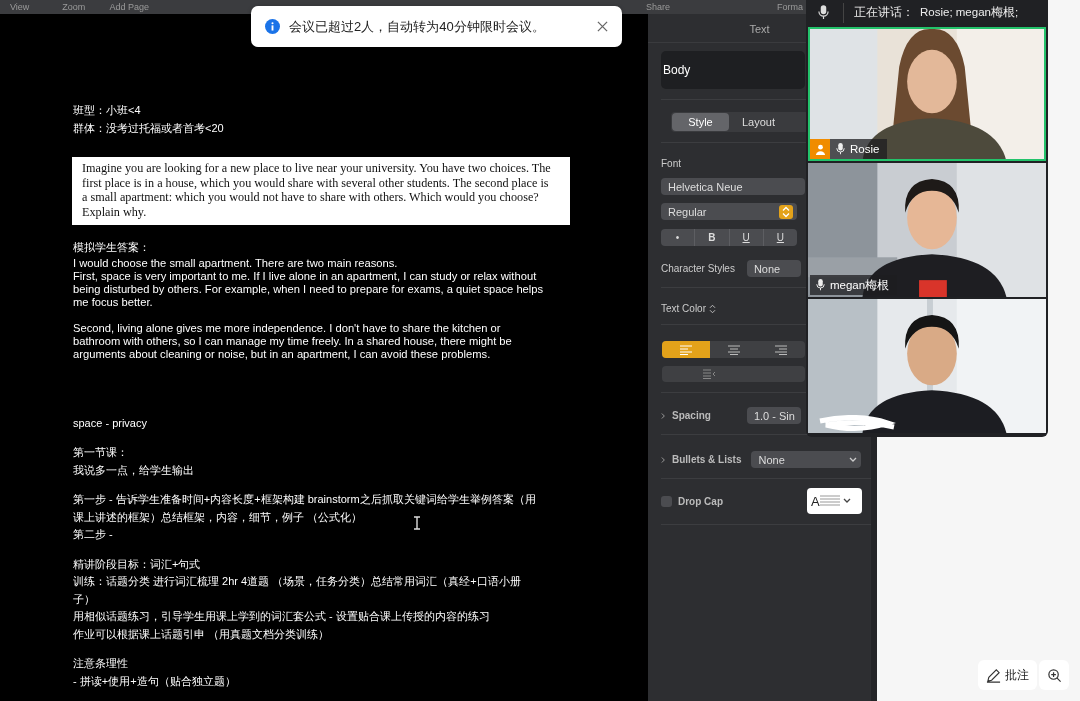  What do you see at coordinates (691, 415) in the screenshot?
I see `section-label: Spacing` at bounding box center [691, 415].